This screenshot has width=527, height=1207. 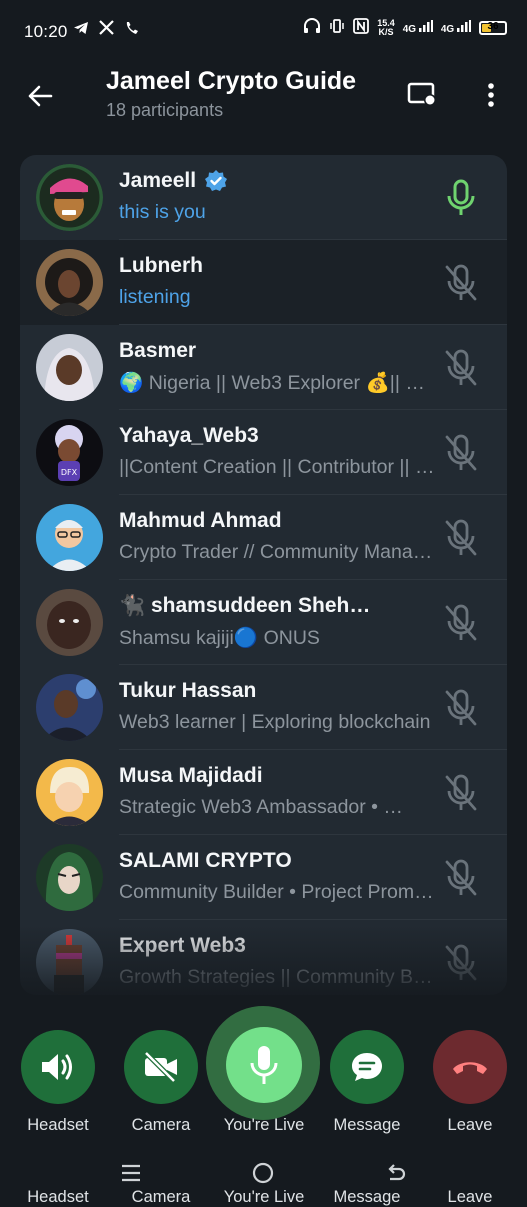 I want to click on live-label: You're Live, so click(x=264, y=1125).